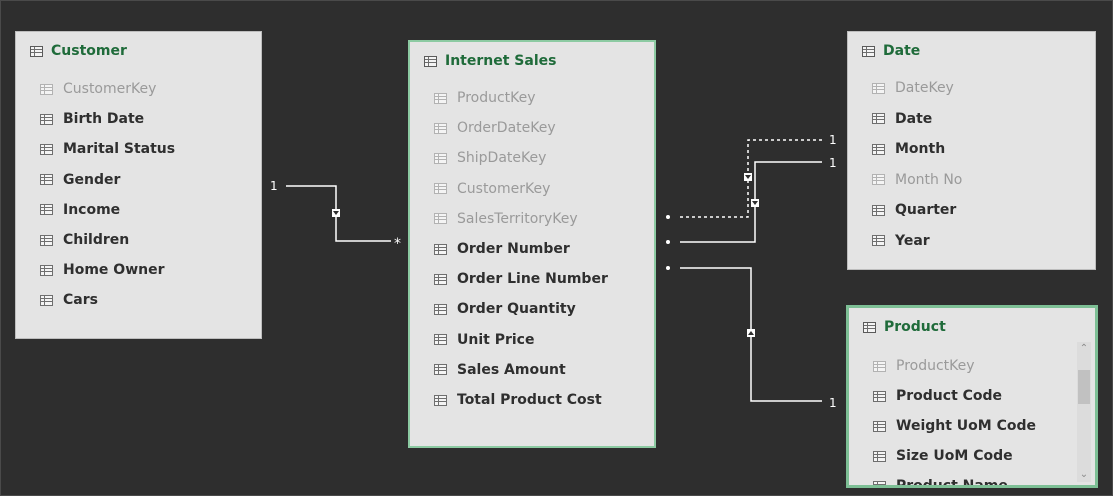  I want to click on field-item: Gender, so click(80, 180).